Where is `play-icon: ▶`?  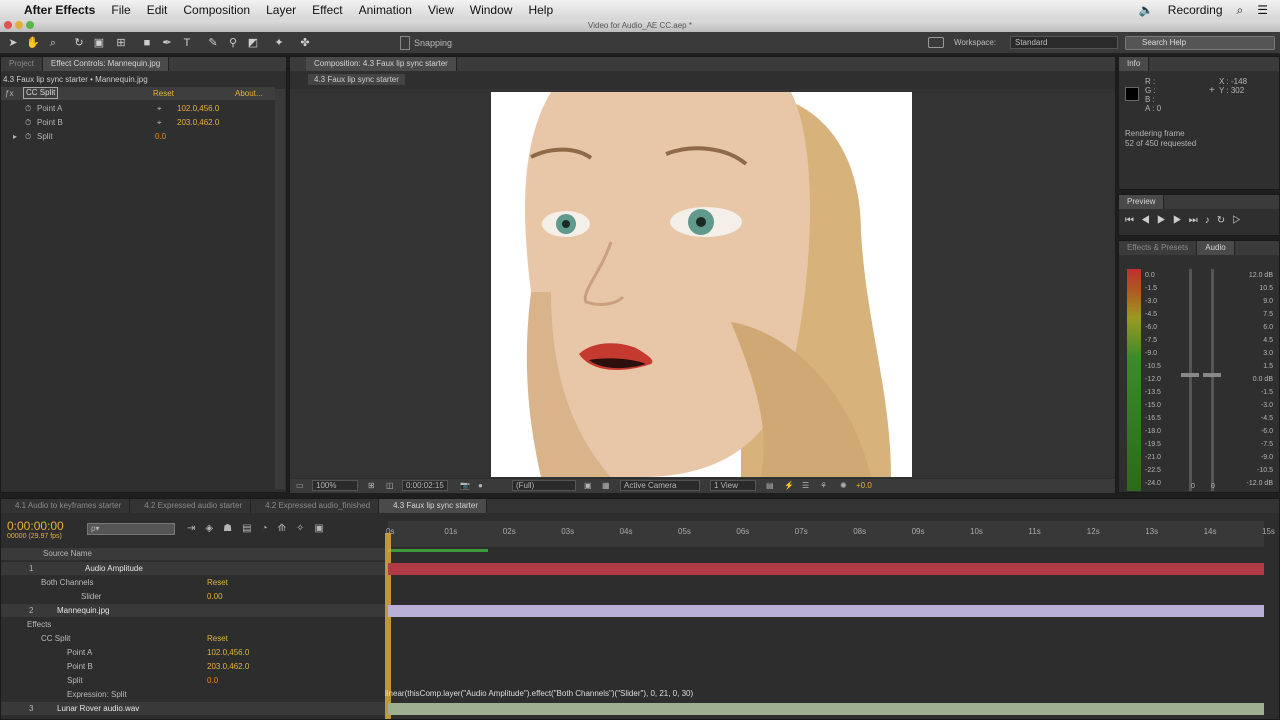
play-icon: ▶ is located at coordinates (1165, 220).